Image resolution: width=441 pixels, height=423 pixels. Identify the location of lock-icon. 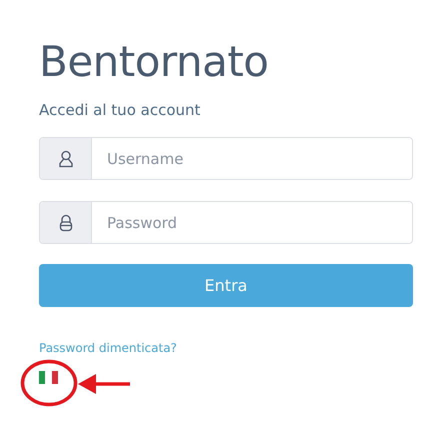
(65, 223).